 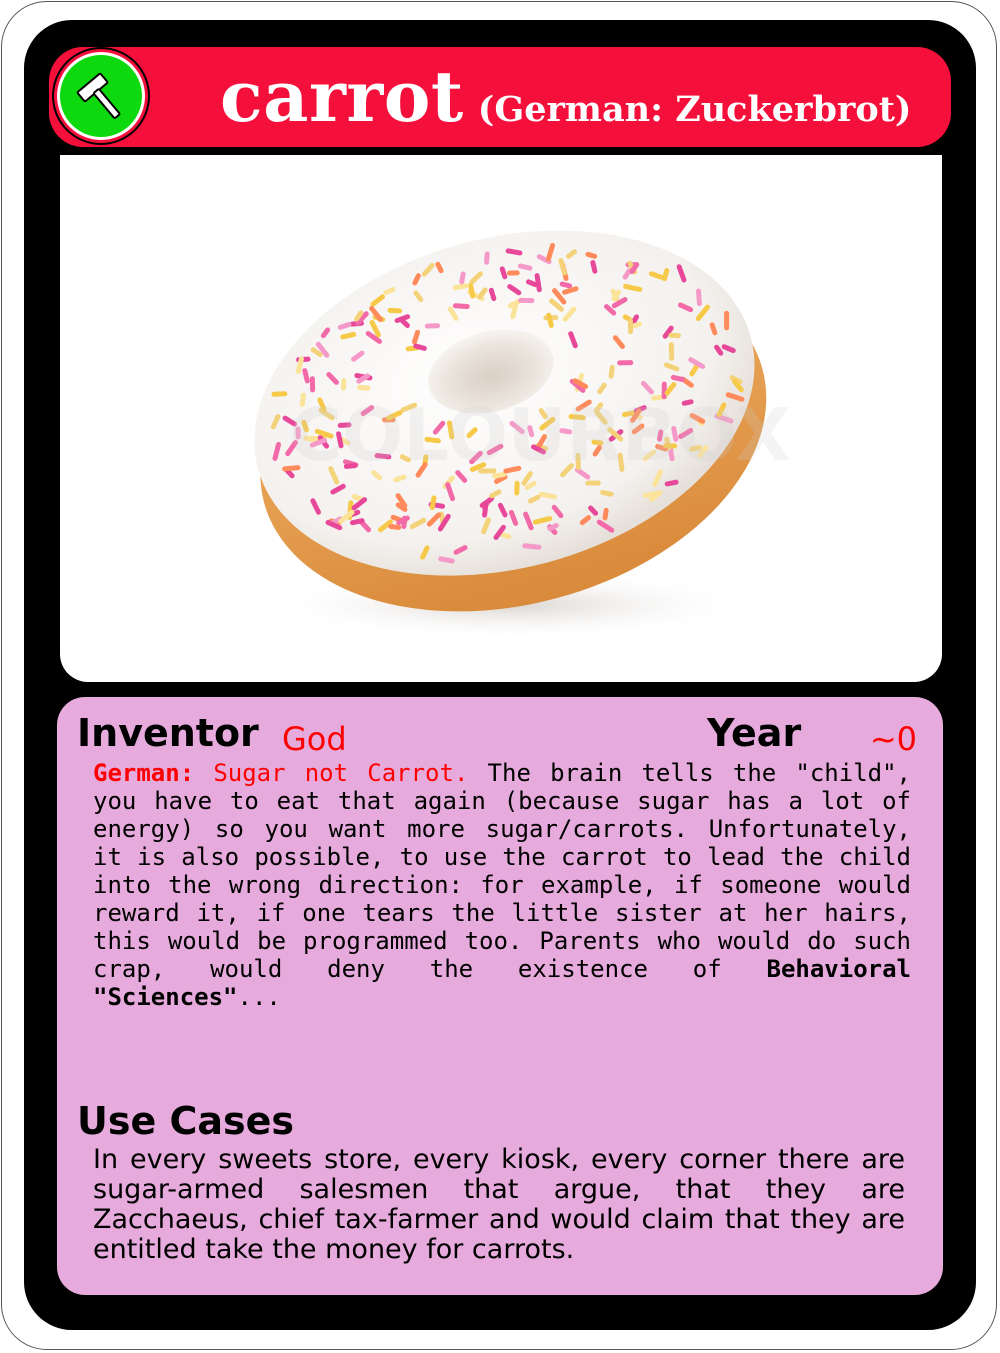 What do you see at coordinates (331, 773) in the screenshot?
I see `description-highlight: Sugar not Carrot.` at bounding box center [331, 773].